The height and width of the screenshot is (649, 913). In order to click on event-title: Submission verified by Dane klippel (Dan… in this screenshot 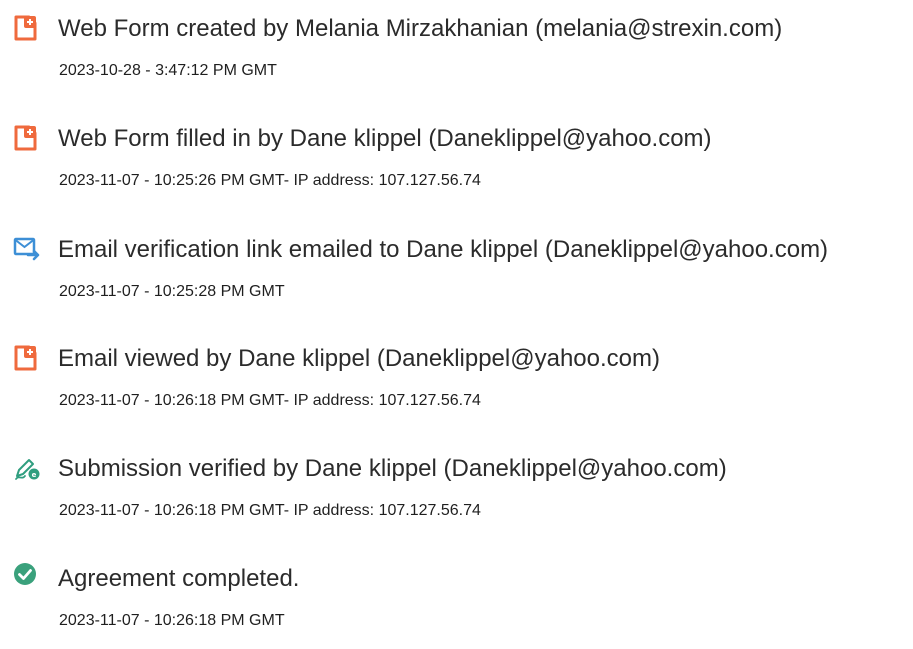, I will do `click(392, 468)`.